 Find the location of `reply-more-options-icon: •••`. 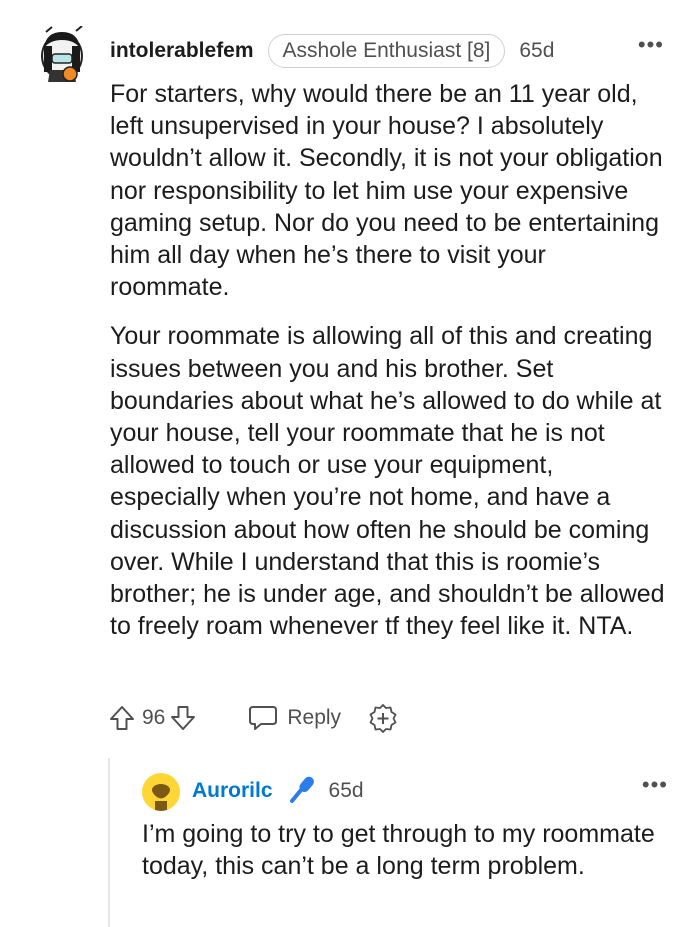

reply-more-options-icon: ••• is located at coordinates (655, 785).